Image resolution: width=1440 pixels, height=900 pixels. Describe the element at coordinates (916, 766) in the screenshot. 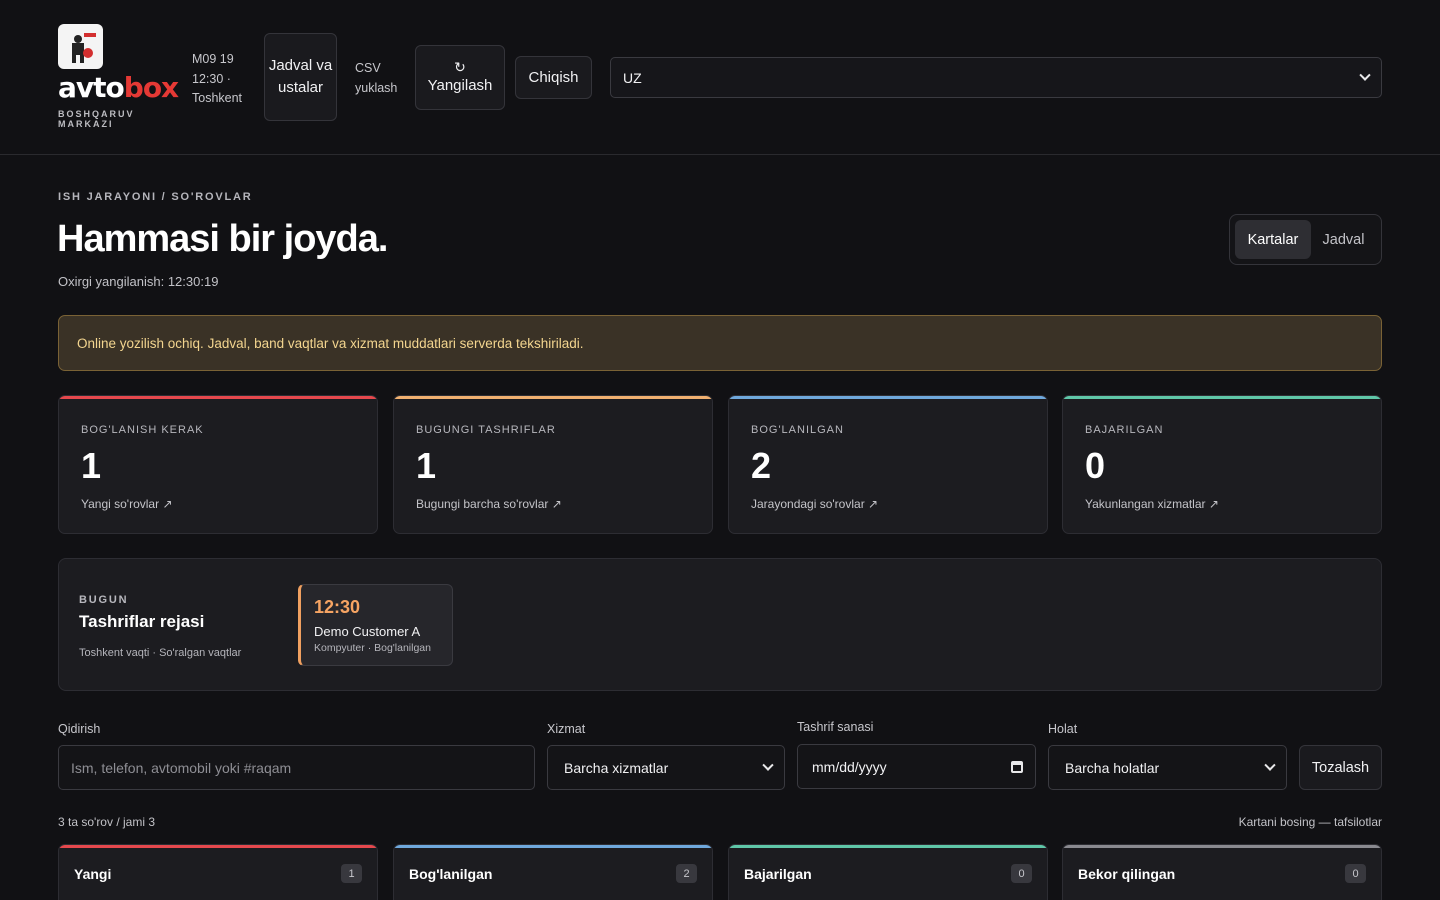

I see `visit-date-input: mm/dd/yyyy` at that location.